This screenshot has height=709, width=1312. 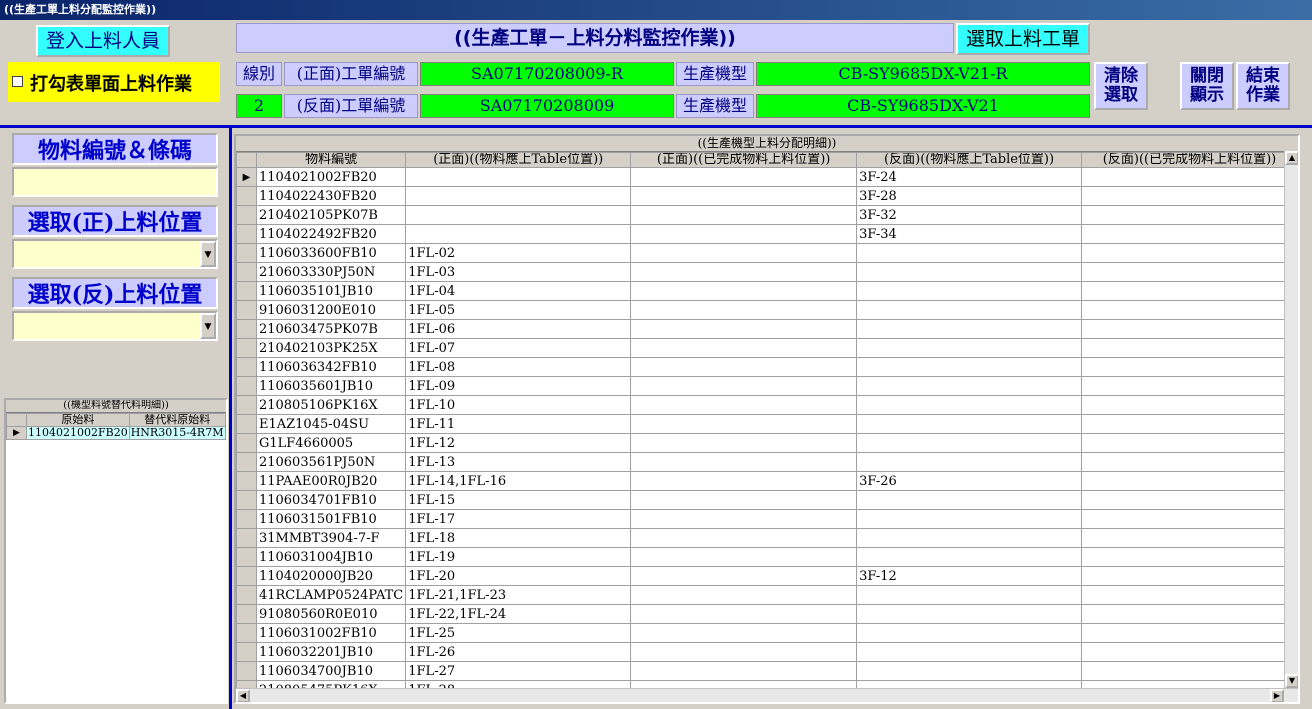 What do you see at coordinates (1207, 86) in the screenshot?
I see `close-display-button: 關閉顯示` at bounding box center [1207, 86].